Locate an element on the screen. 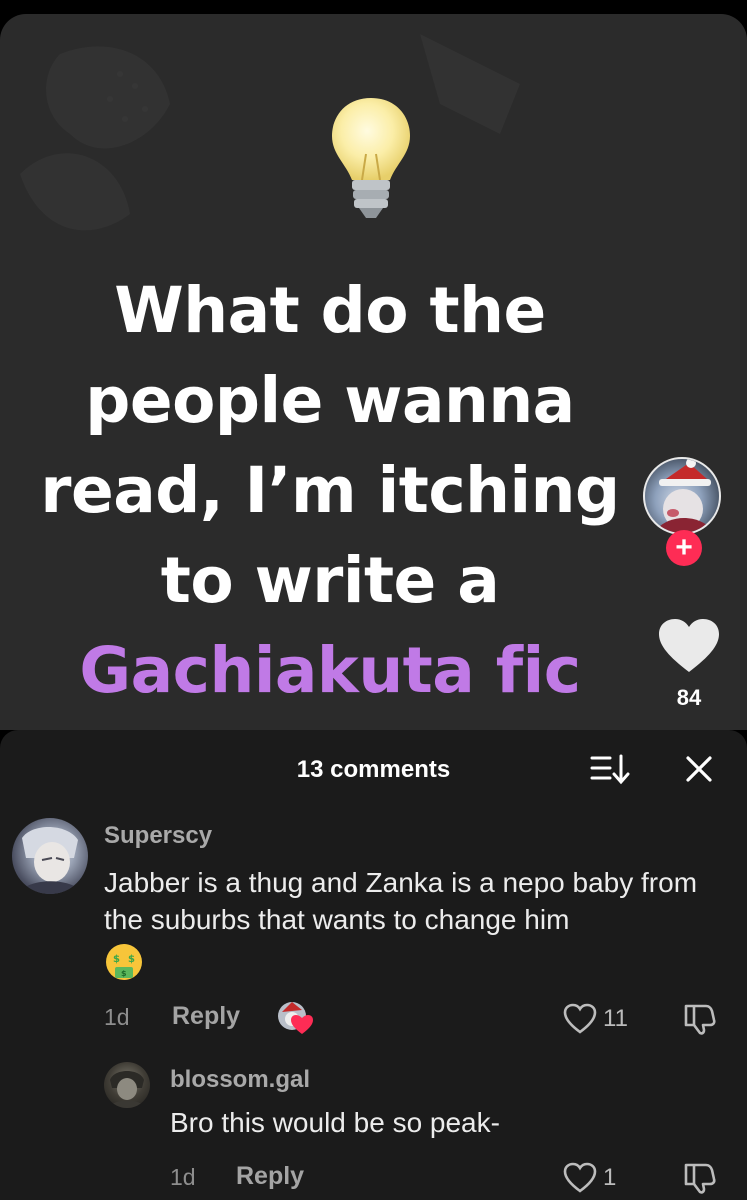 Image resolution: width=747 pixels, height=1200 pixels. money-mouth-face-icon: $ $ $ is located at coordinates (124, 962).